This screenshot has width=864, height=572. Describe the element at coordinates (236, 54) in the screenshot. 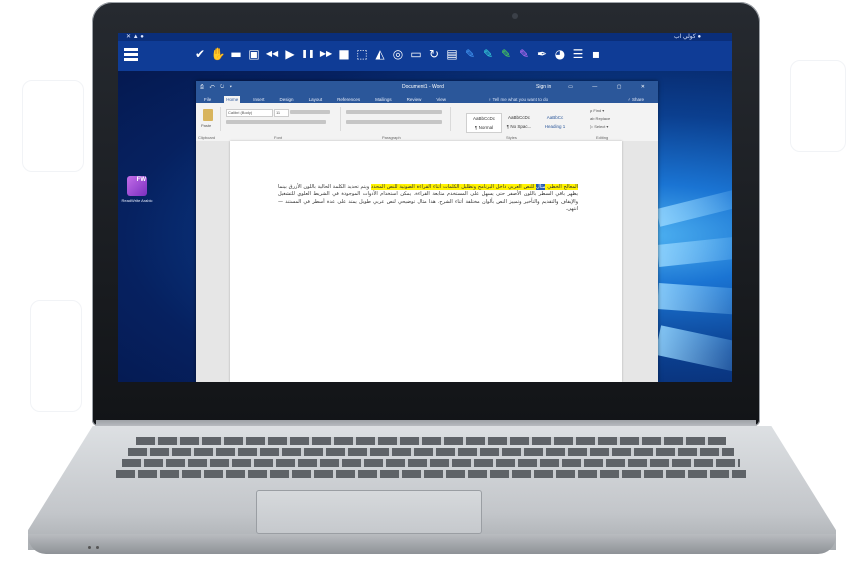

I see `book-icon: ▬` at that location.